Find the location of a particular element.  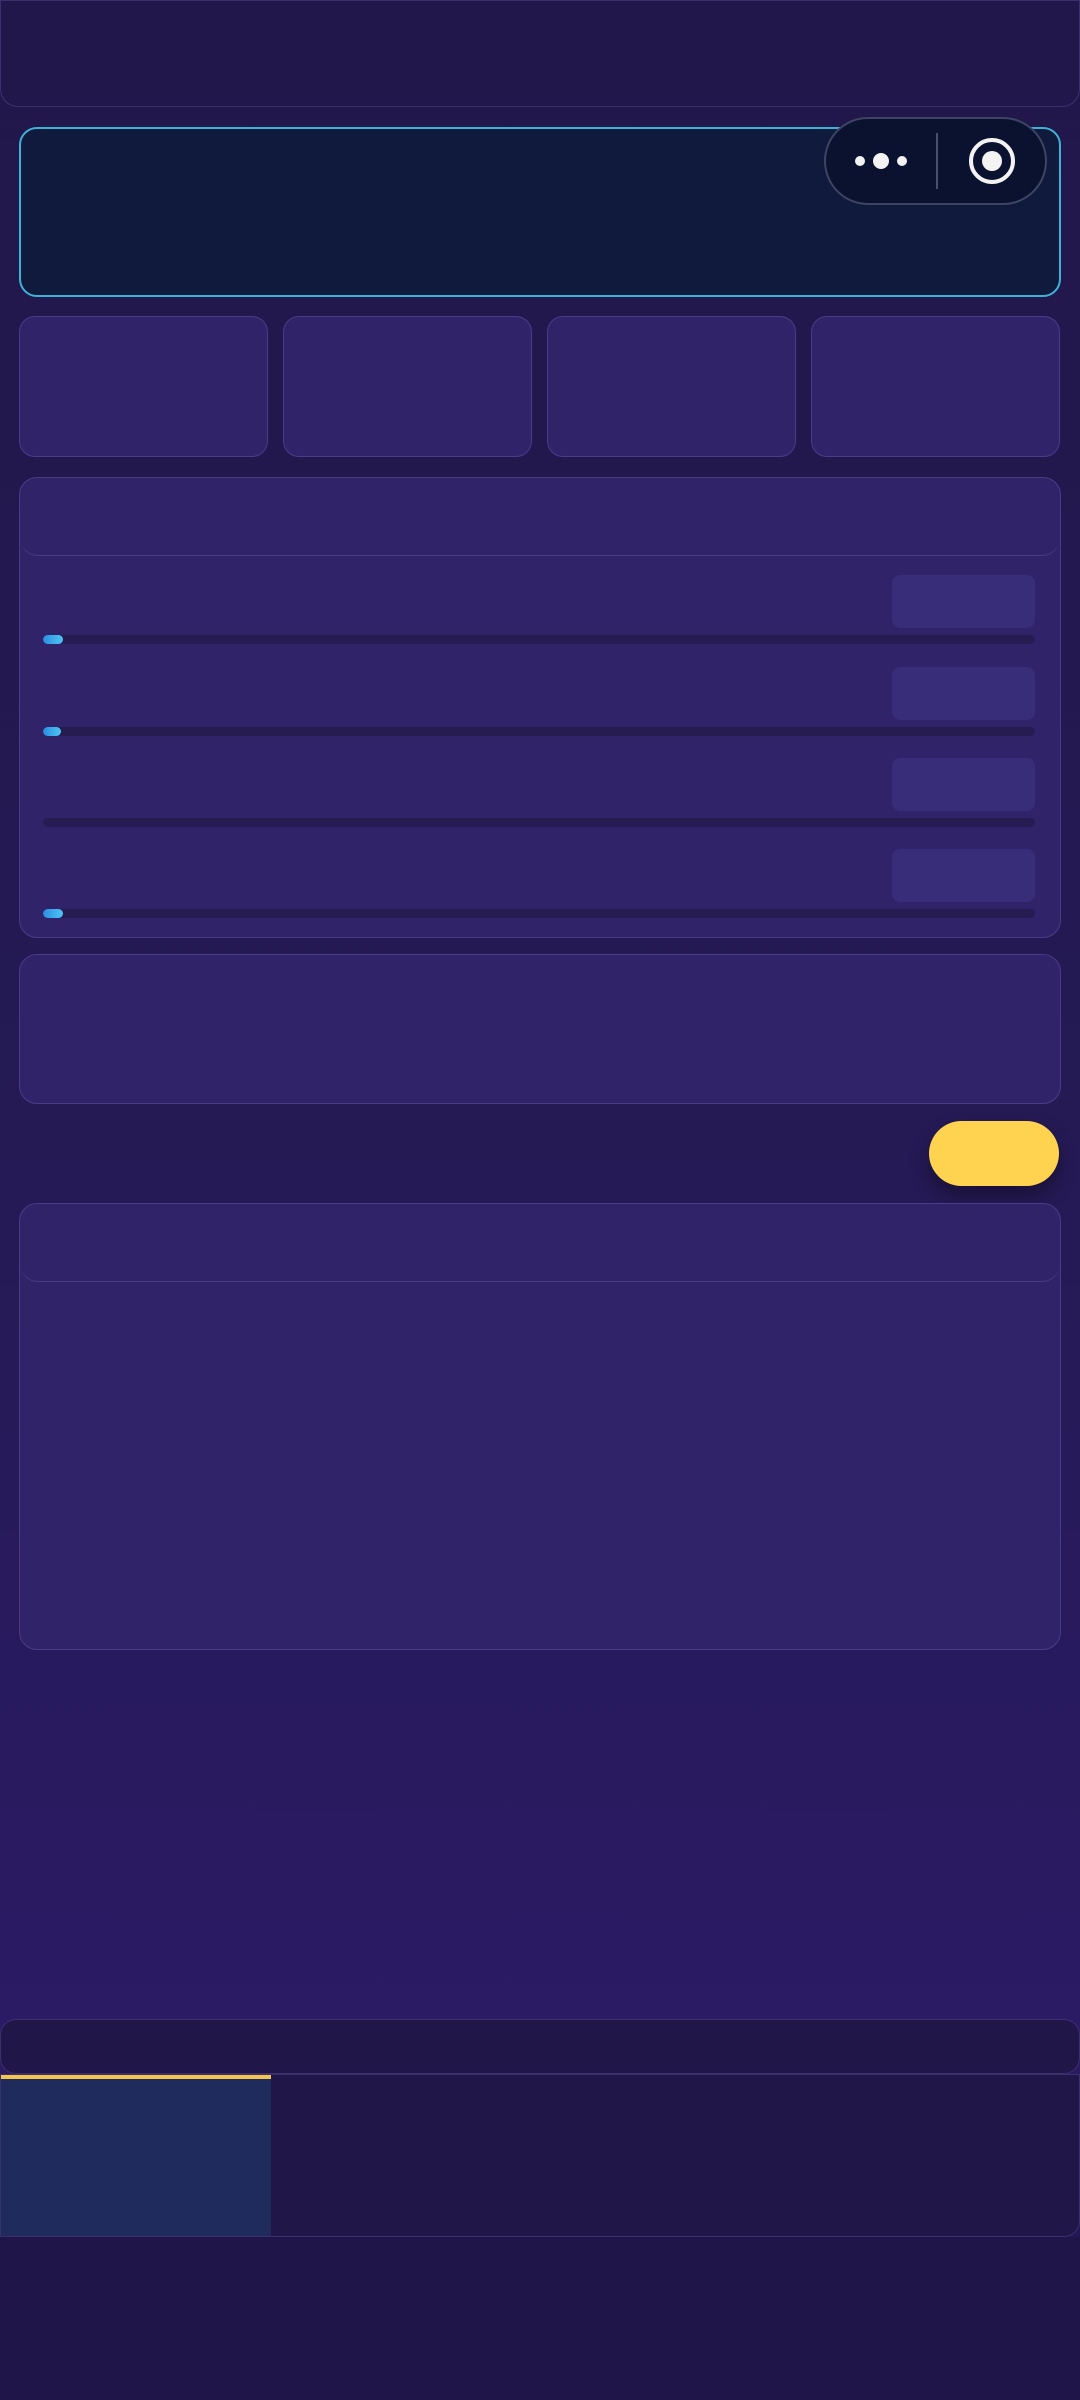

top-bar is located at coordinates (540, 53).